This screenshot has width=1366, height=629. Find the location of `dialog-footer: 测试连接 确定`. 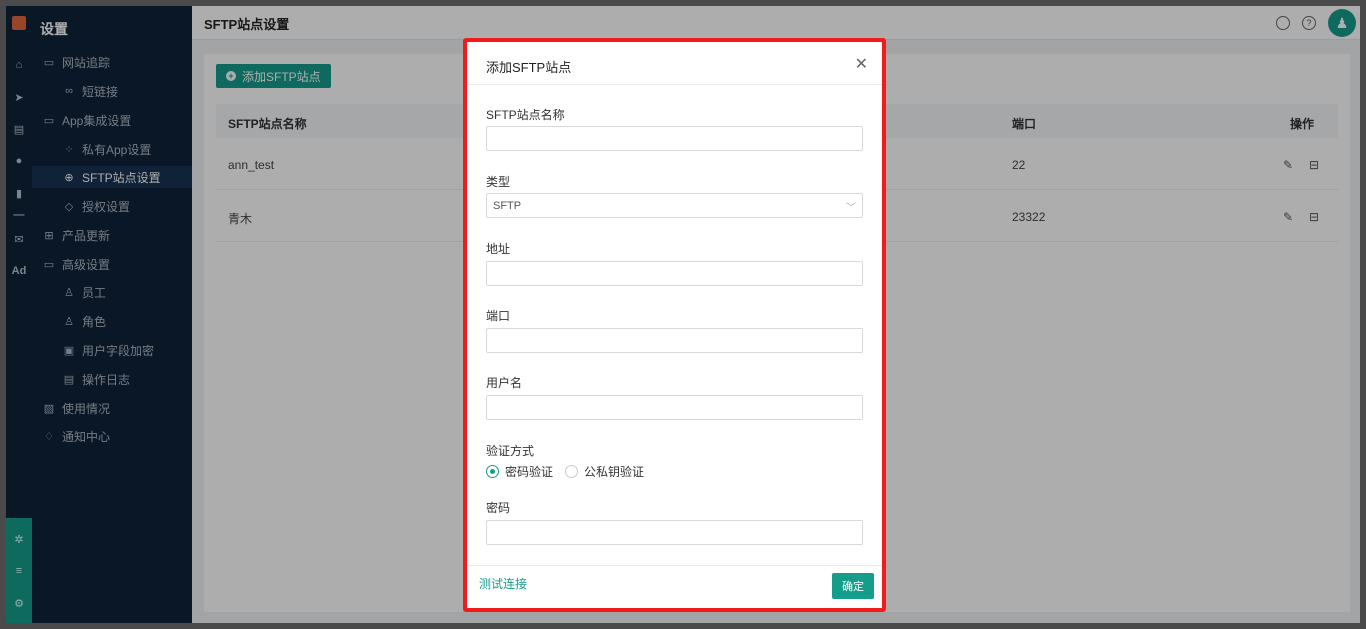

dialog-footer: 测试连接 确定 is located at coordinates (674, 586).